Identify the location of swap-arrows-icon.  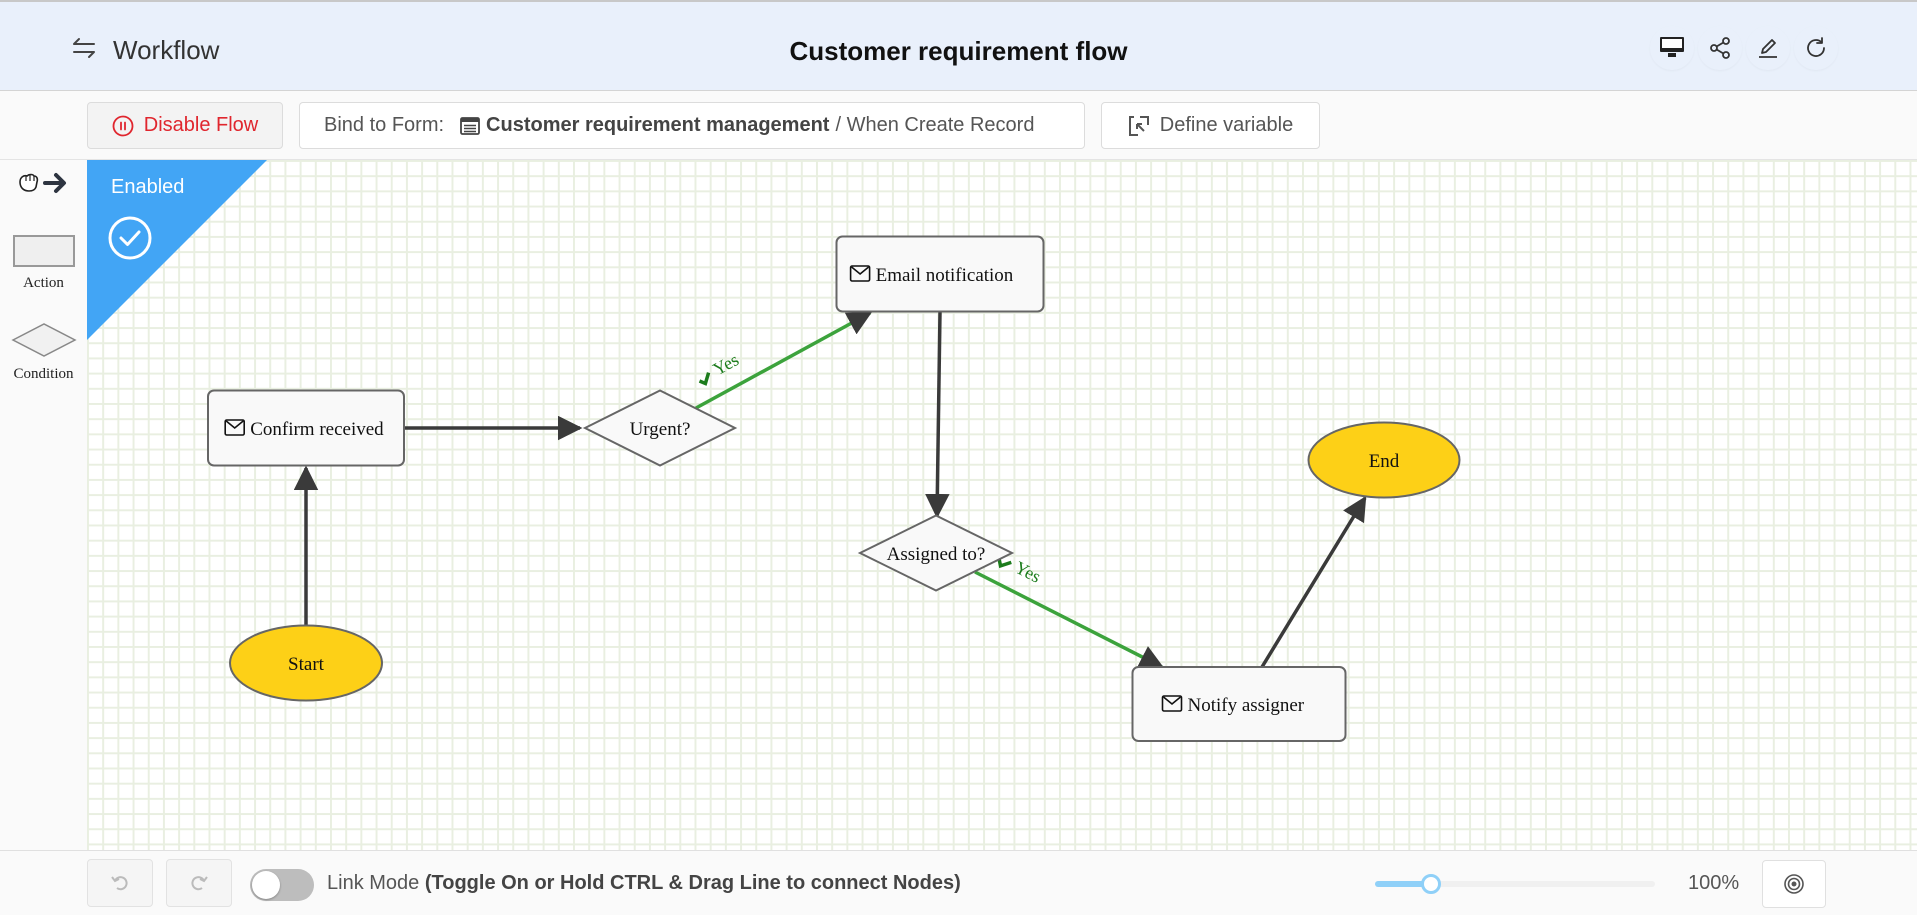
(84, 48).